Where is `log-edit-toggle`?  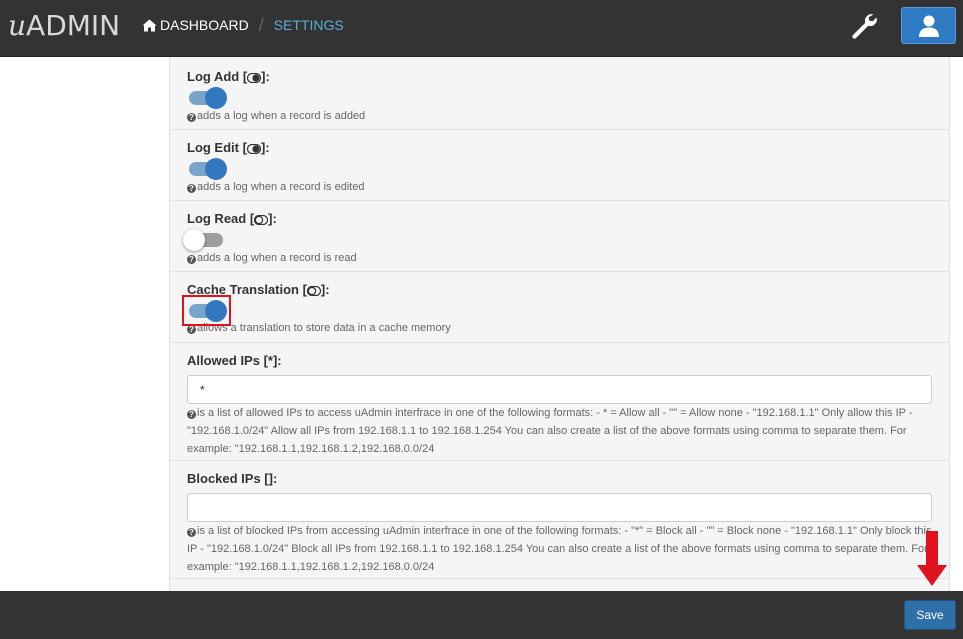
log-edit-toggle is located at coordinates (207, 169).